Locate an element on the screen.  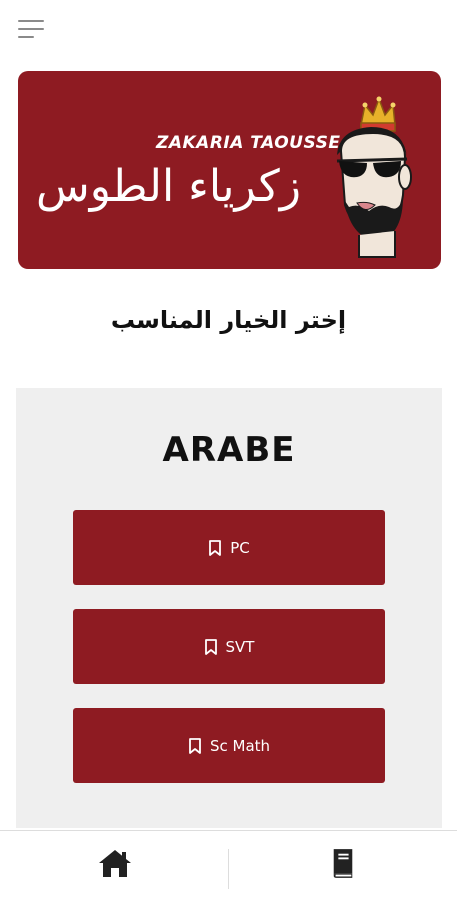
bottom-navigation is located at coordinates (228, 865).